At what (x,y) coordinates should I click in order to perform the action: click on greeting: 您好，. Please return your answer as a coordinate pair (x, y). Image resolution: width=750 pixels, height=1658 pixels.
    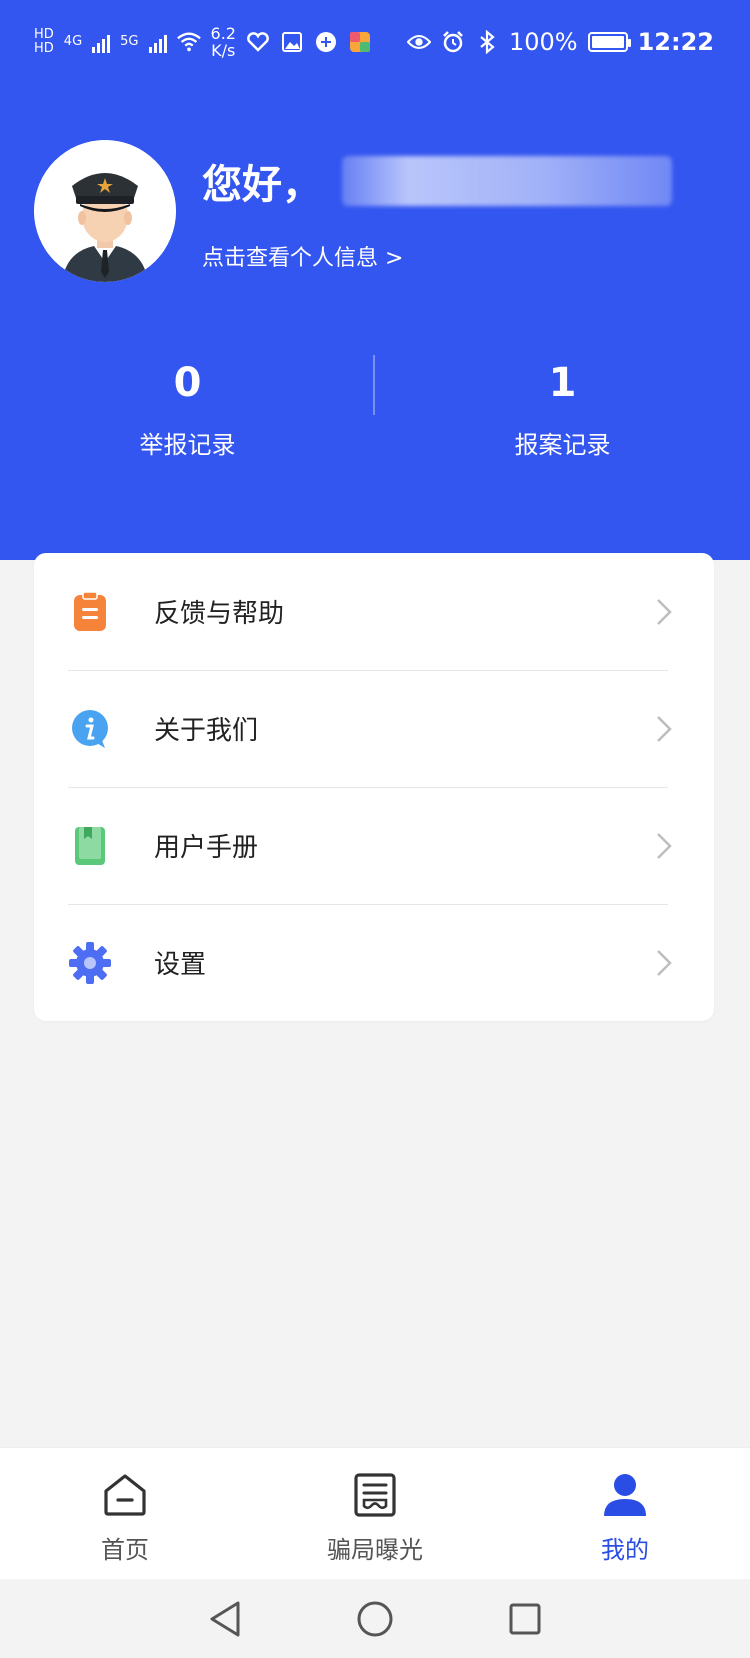
    Looking at the image, I should click on (437, 181).